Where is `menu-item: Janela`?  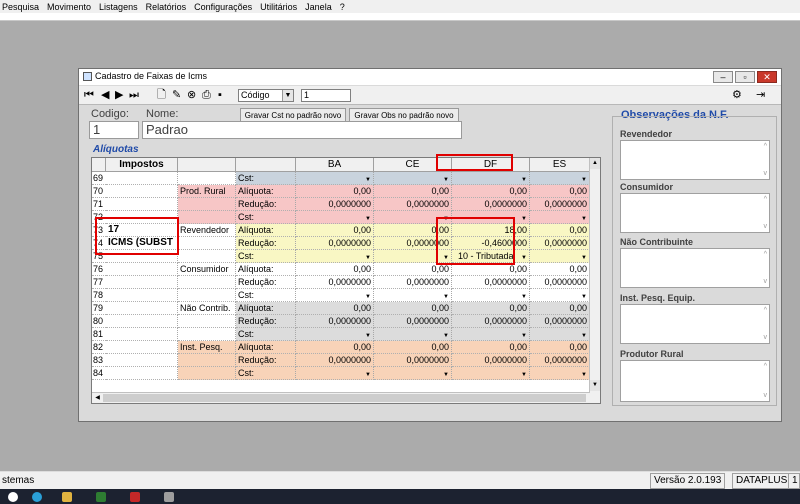
menu-item: Janela is located at coordinates (318, 7).